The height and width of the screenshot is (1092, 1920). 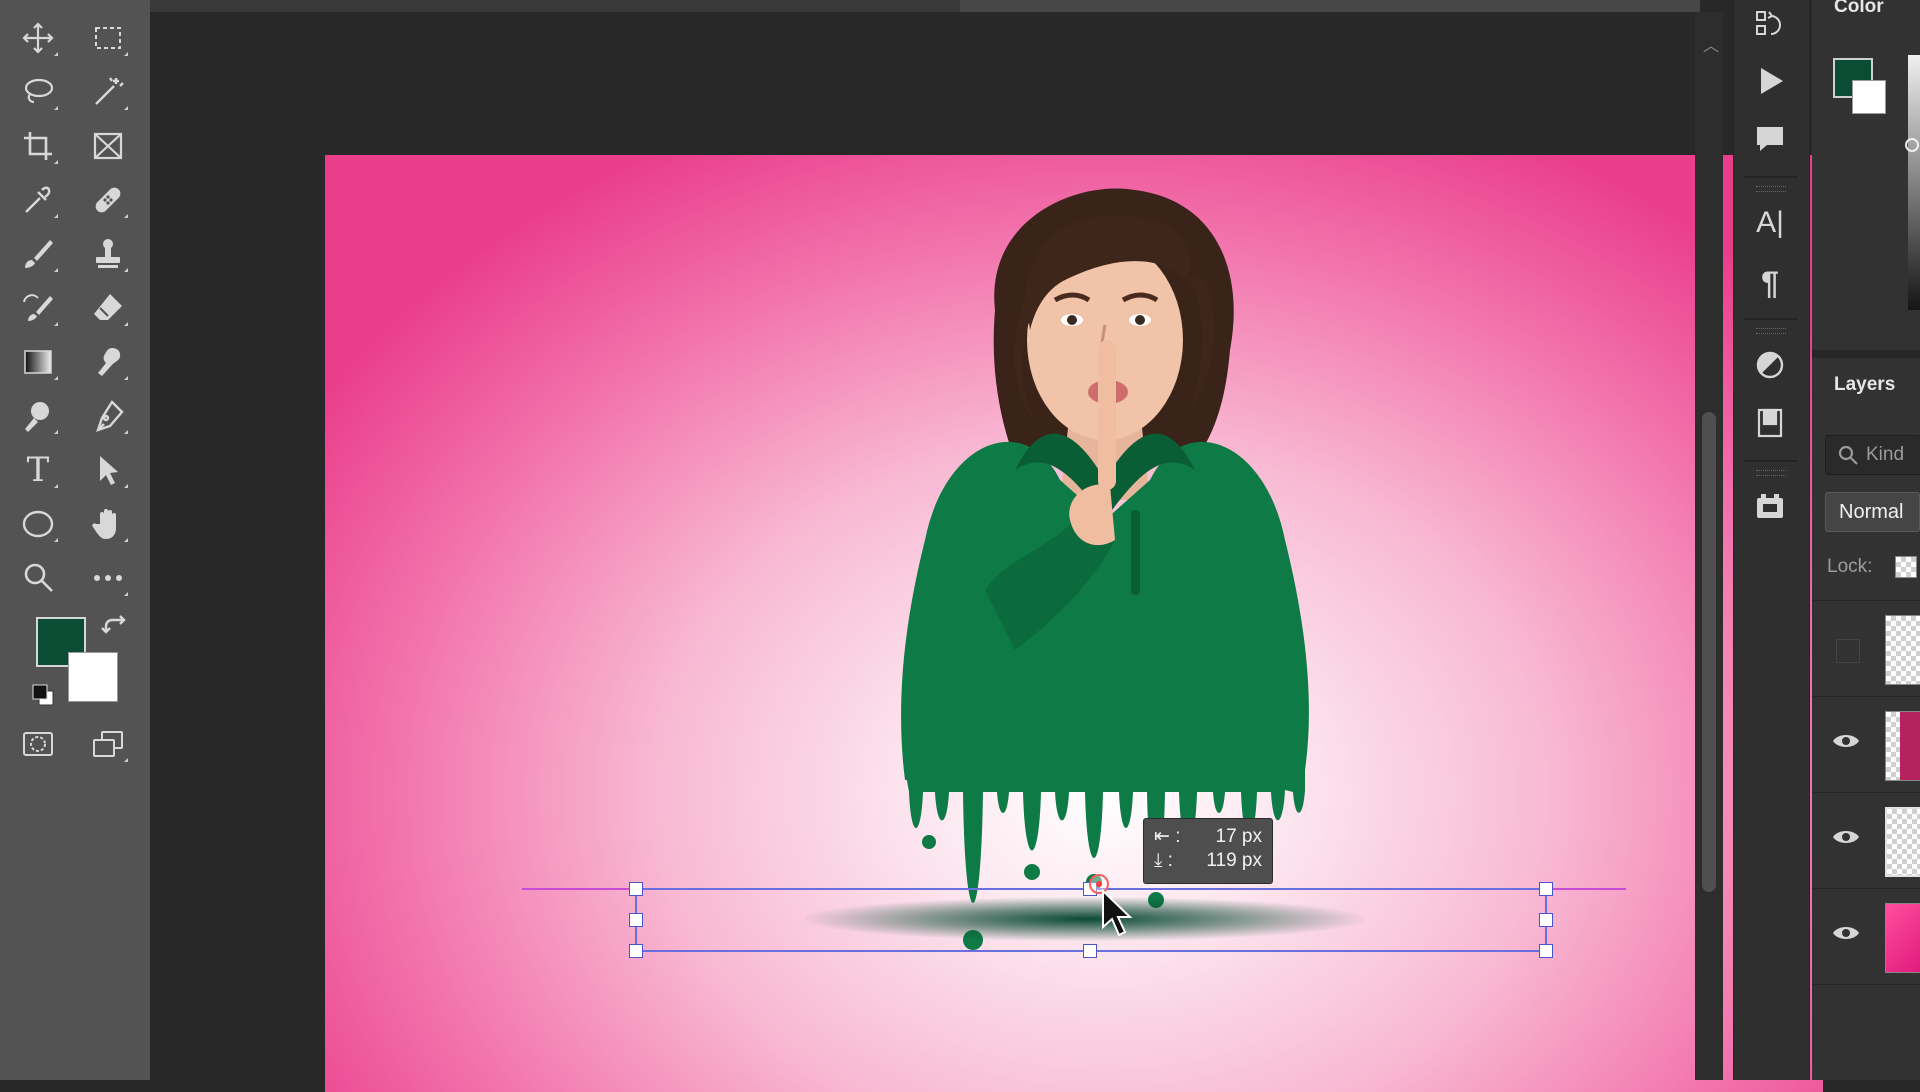 What do you see at coordinates (108, 578) in the screenshot?
I see `more-tools-icon` at bounding box center [108, 578].